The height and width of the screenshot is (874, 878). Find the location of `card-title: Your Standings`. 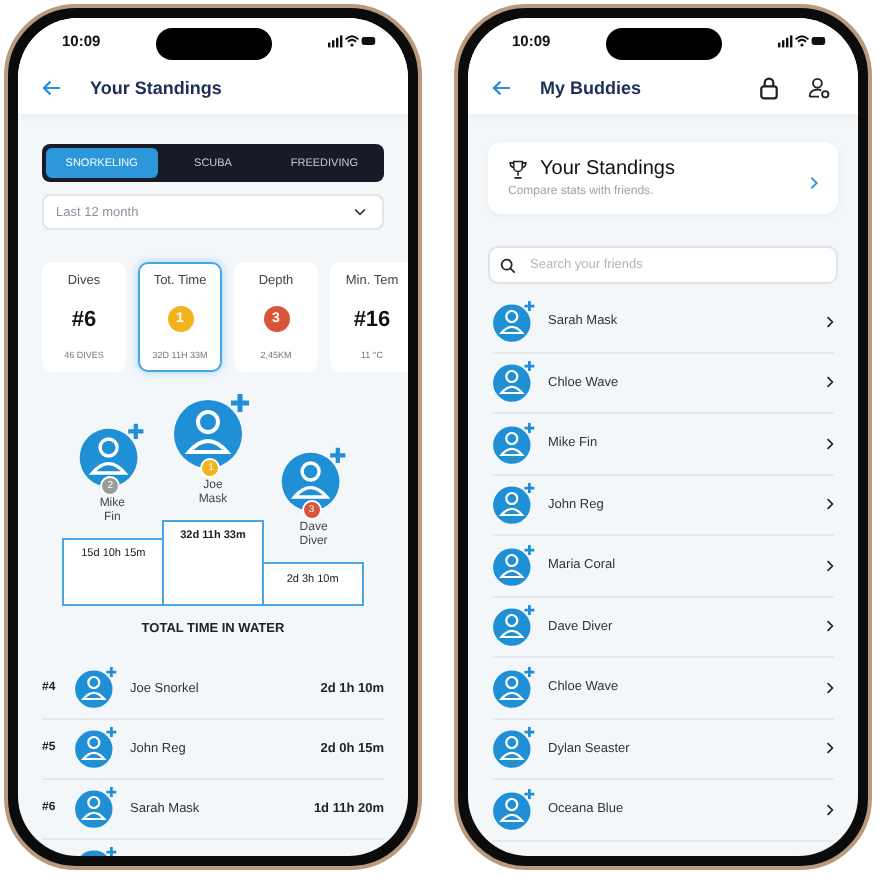

card-title: Your Standings is located at coordinates (607, 169).